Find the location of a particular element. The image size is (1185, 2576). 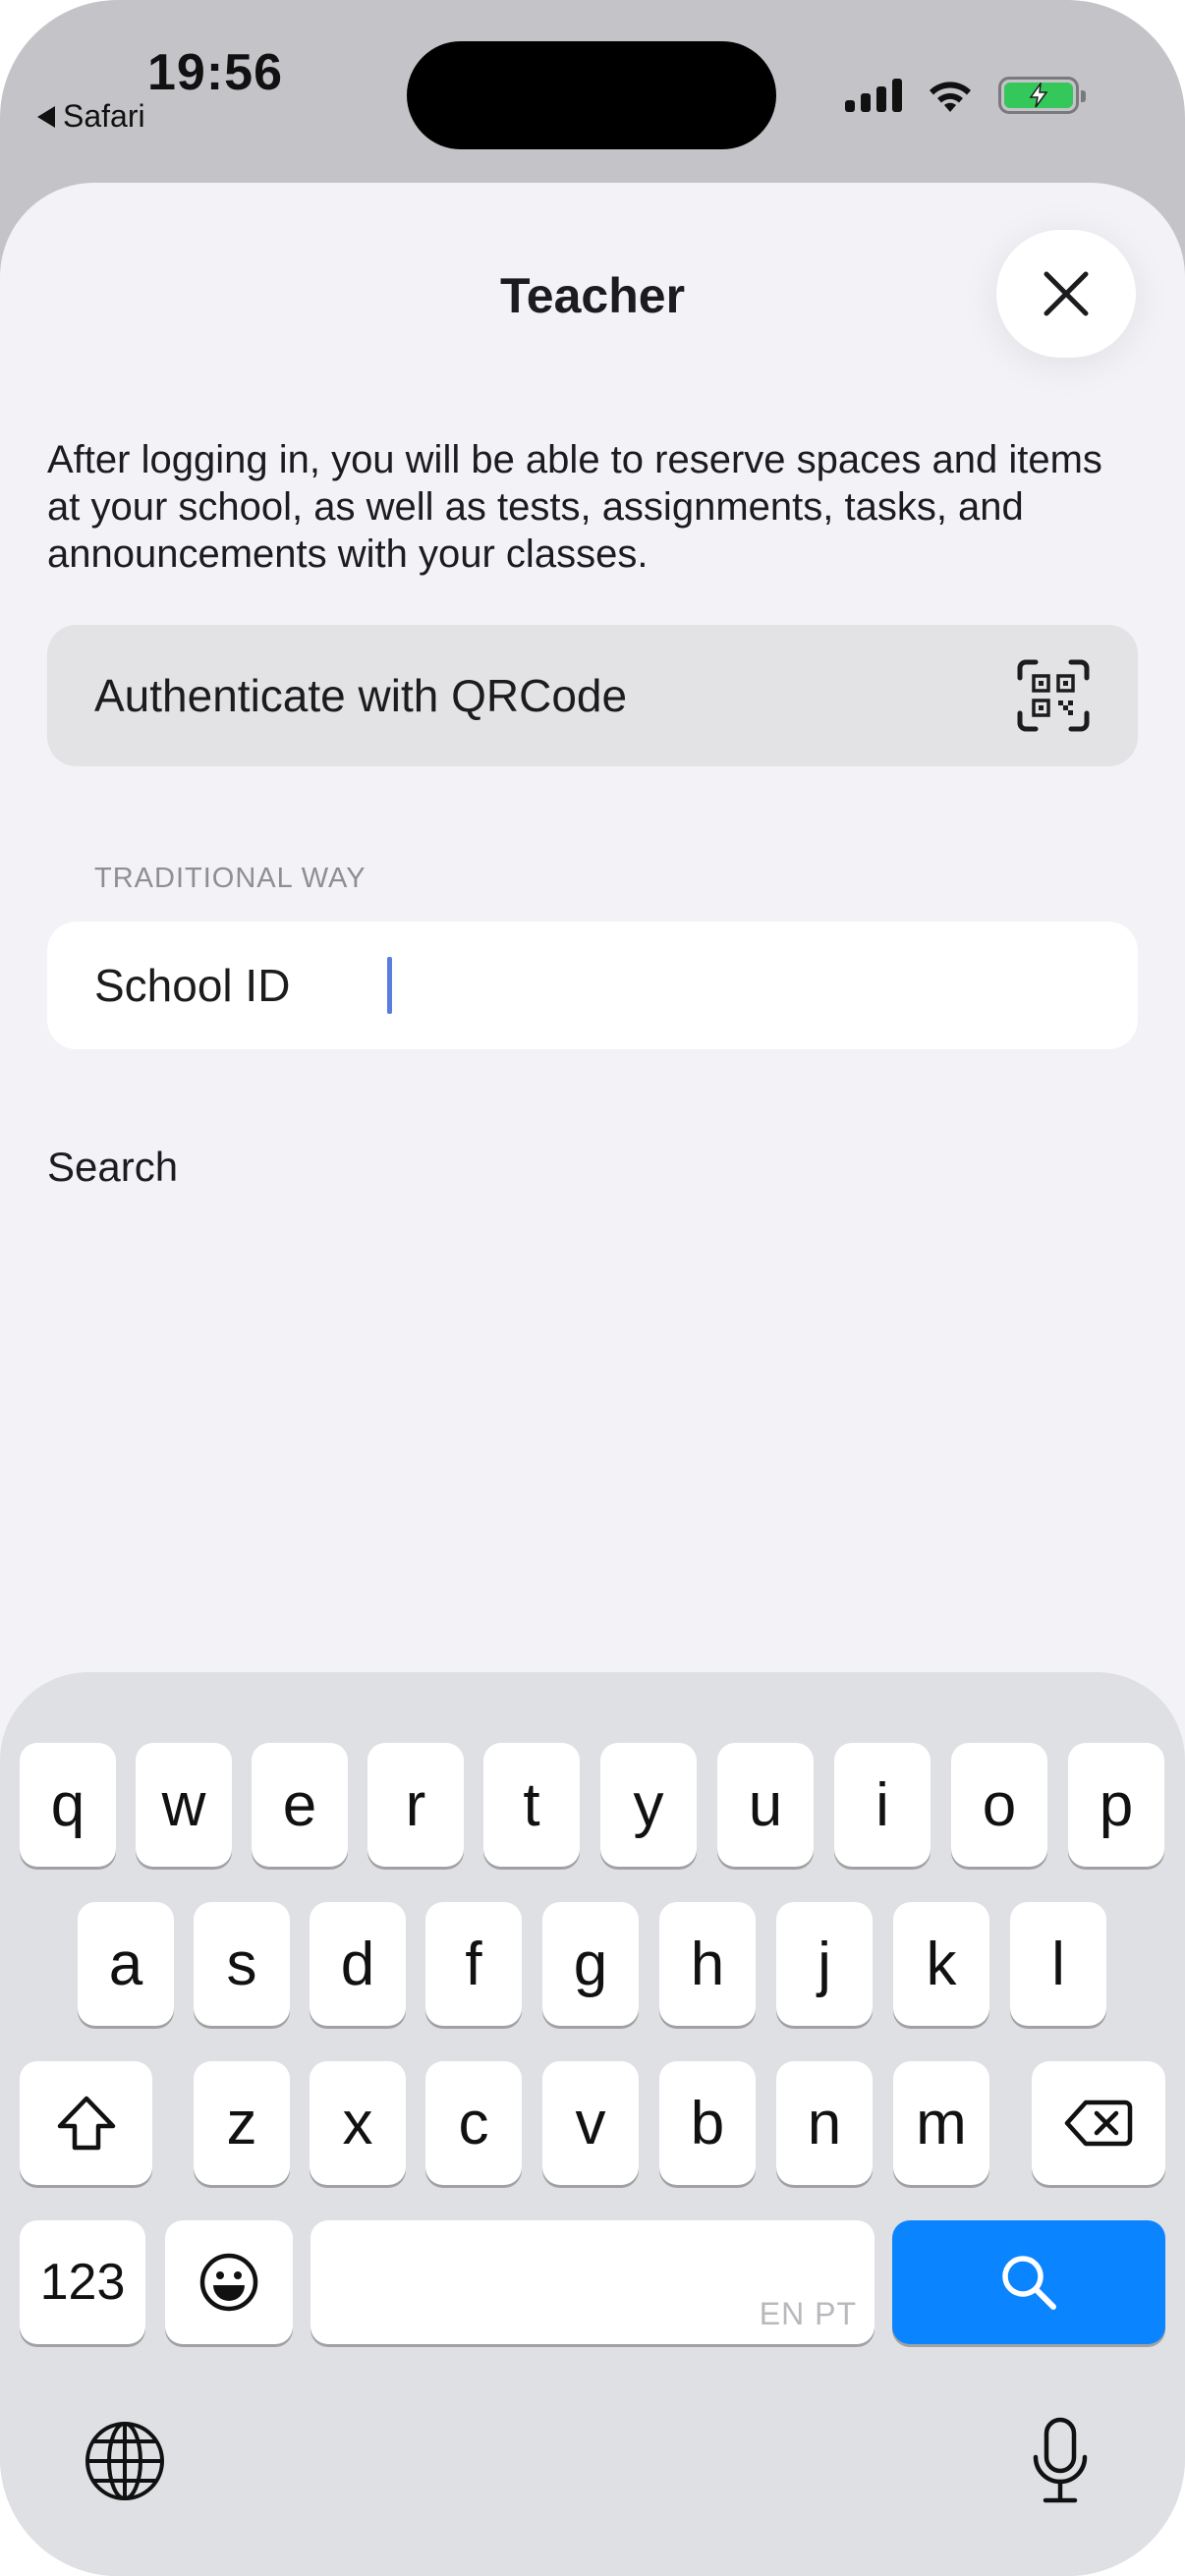

key-l: l is located at coordinates (1058, 1964).